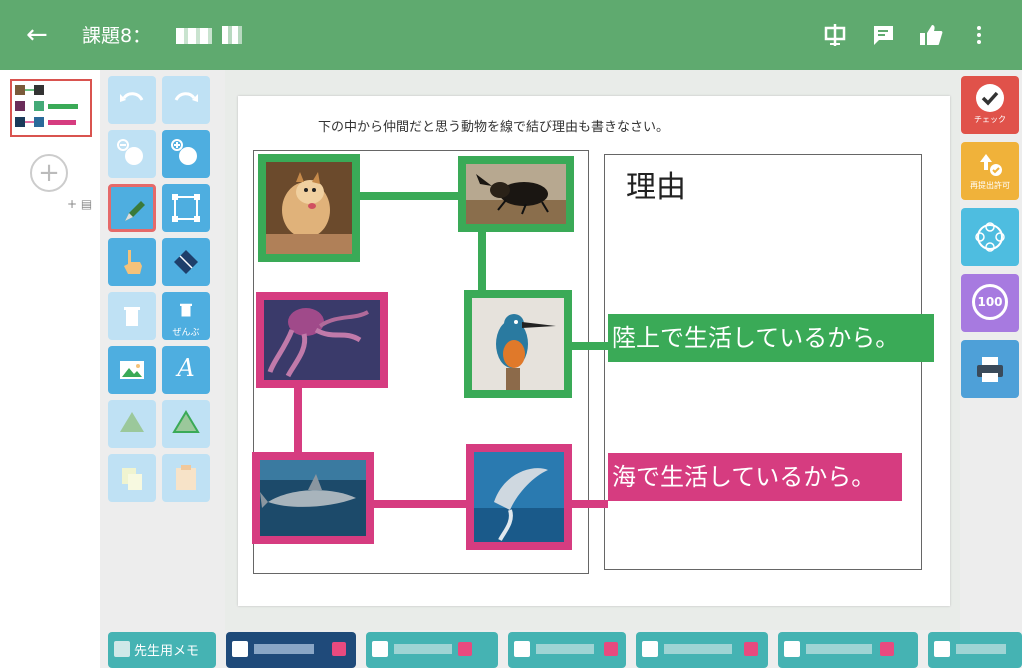 The width and height of the screenshot is (1022, 668). I want to click on check-button: チェック, so click(990, 105).